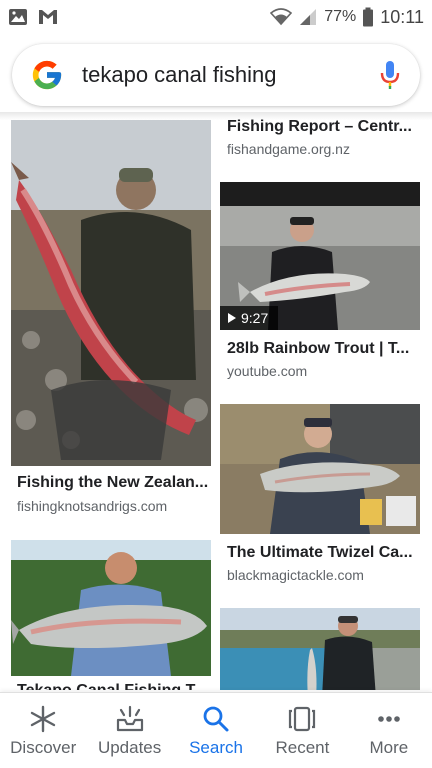  I want to click on video-duration-badge: 9:27, so click(249, 318).